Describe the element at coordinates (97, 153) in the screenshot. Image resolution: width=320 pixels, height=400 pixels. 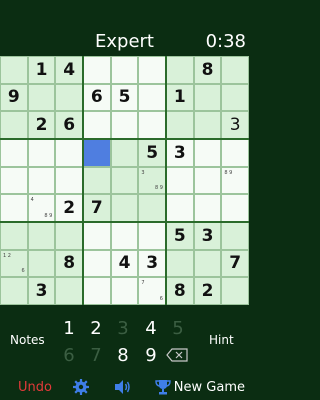
I see `cell-r4-c4` at that location.